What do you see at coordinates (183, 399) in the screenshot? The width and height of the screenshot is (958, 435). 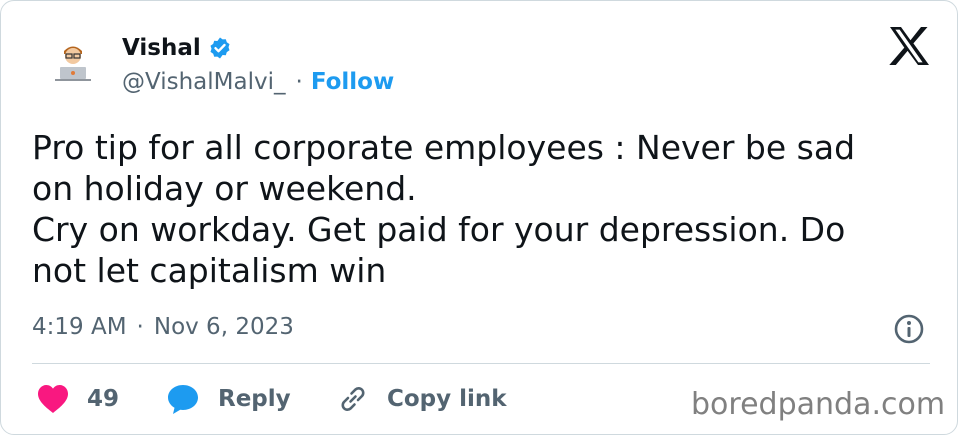 I see `reply-bubble-icon` at bounding box center [183, 399].